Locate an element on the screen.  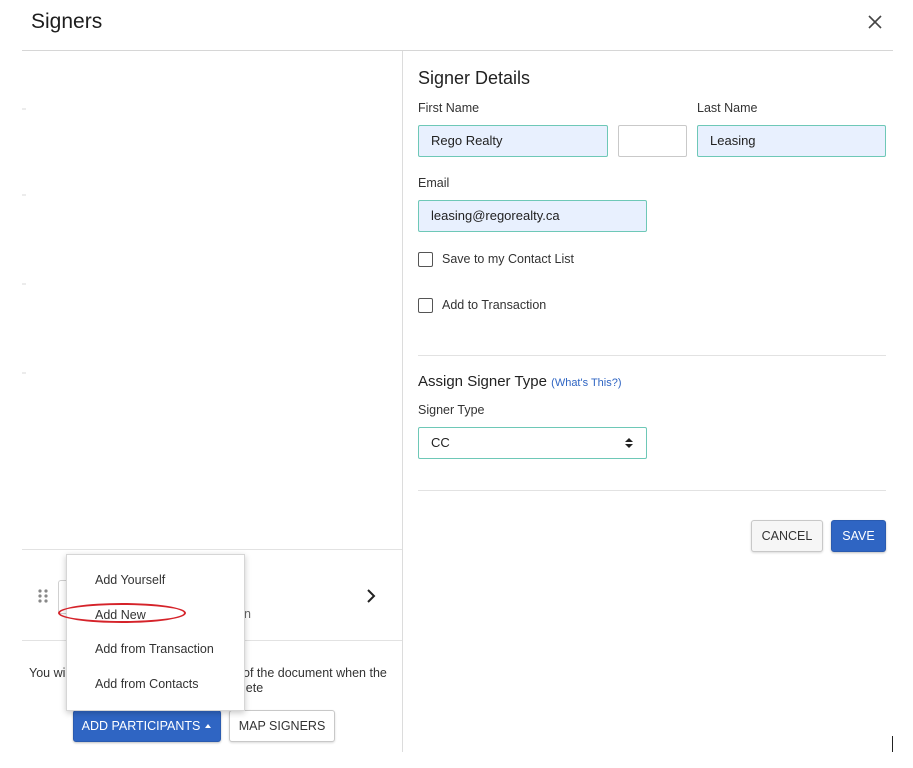
text-cursor is located at coordinates (892, 744).